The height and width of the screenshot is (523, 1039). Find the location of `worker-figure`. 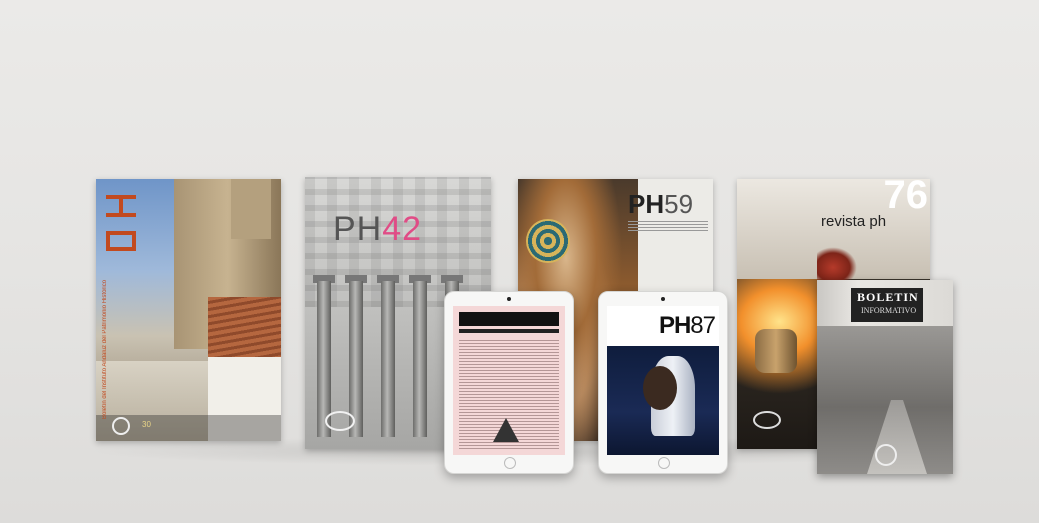

worker-figure is located at coordinates (837, 264).